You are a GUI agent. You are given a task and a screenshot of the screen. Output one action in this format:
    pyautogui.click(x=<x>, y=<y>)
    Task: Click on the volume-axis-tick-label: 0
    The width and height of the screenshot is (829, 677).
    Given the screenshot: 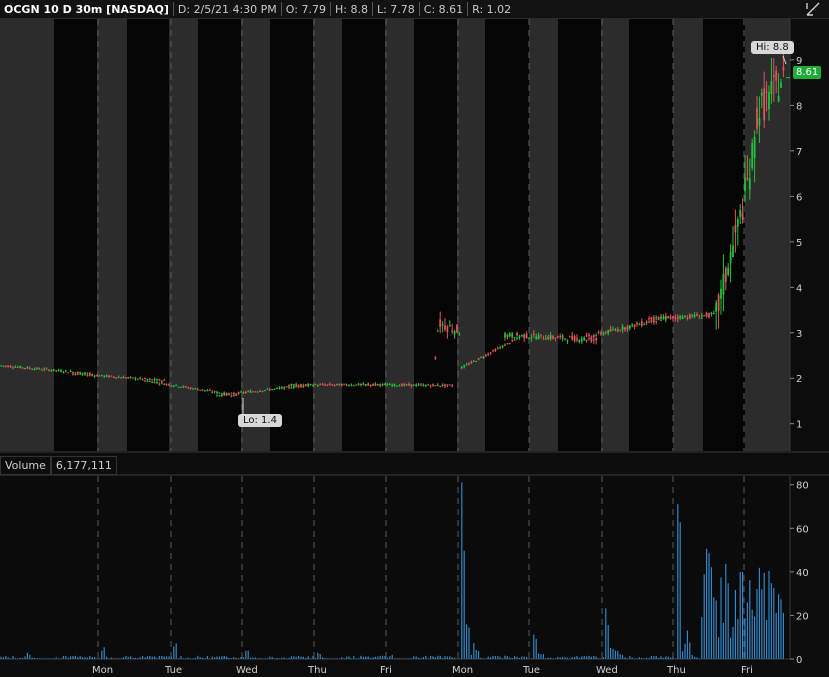 What is the action you would take?
    pyautogui.click(x=799, y=660)
    